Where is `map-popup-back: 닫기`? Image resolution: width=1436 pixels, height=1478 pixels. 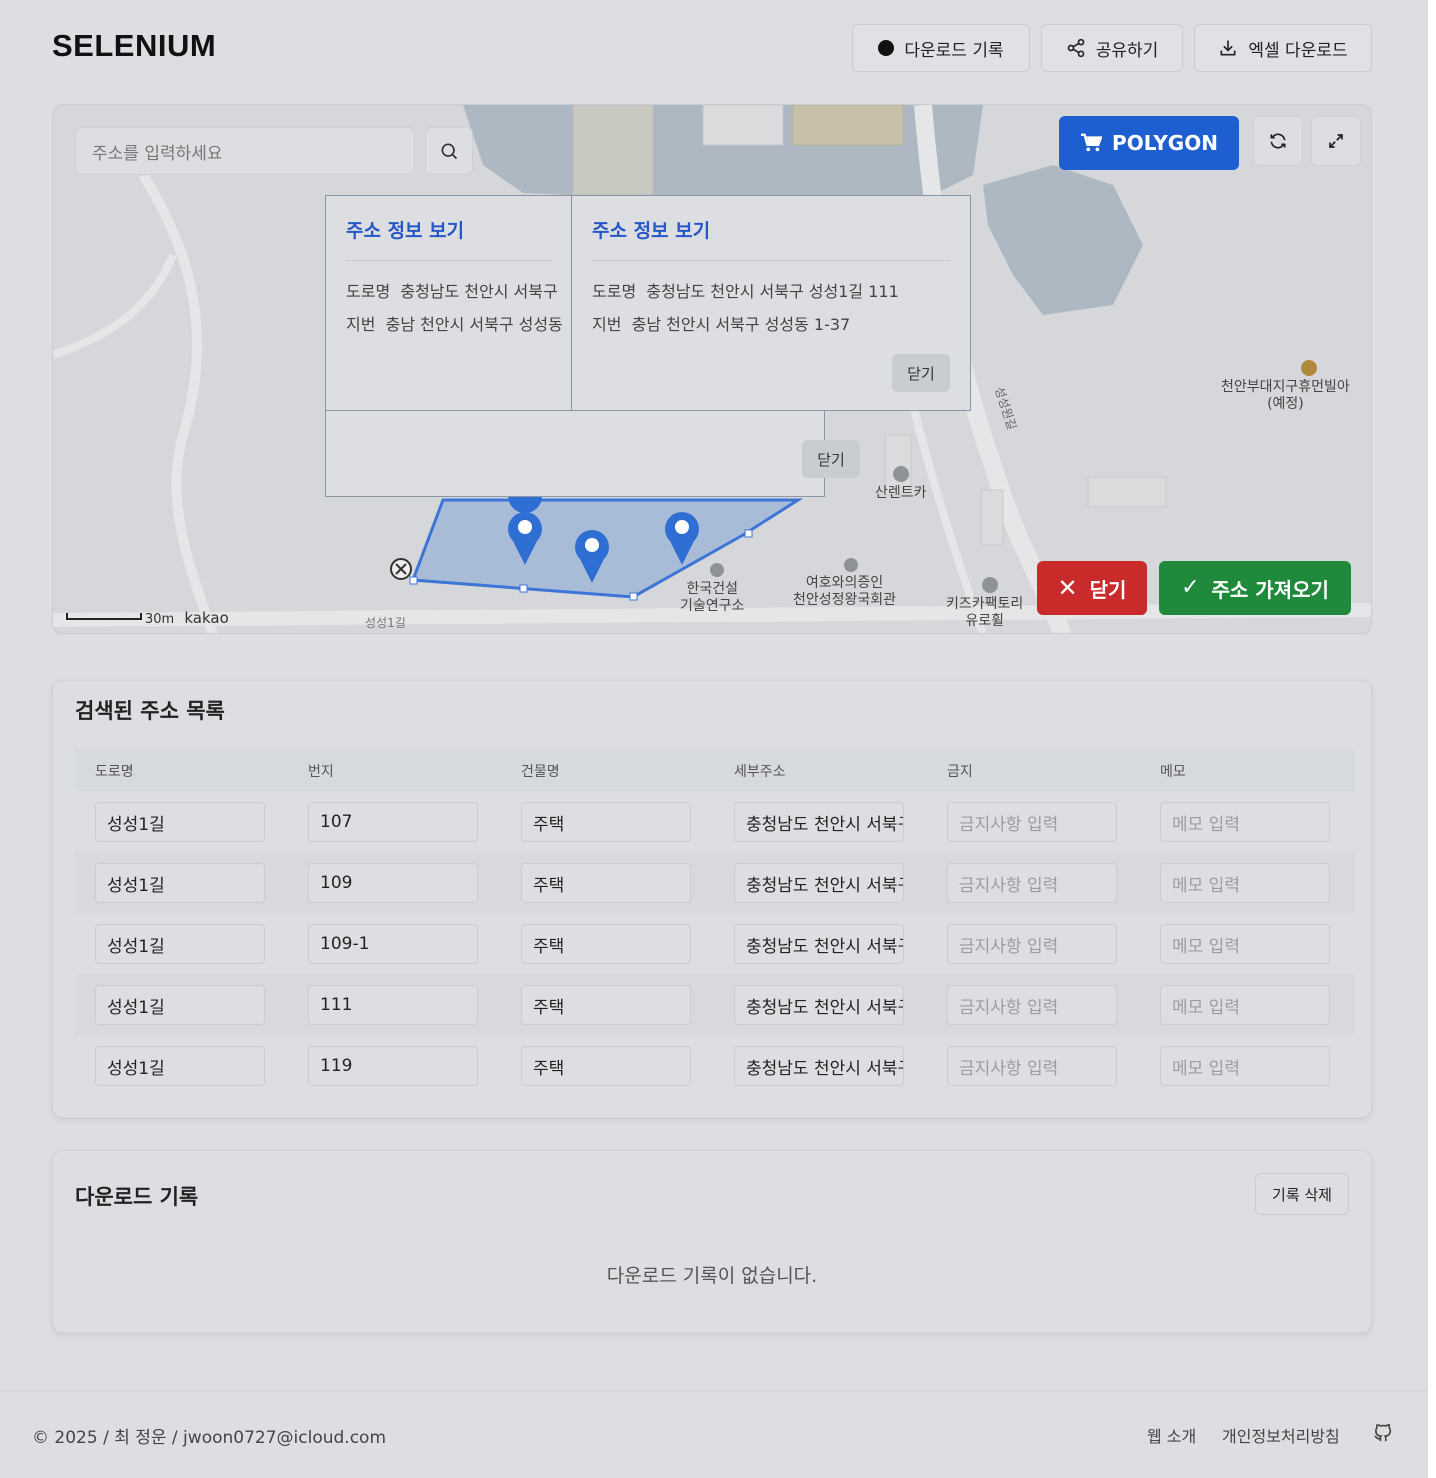
map-popup-back: 닫기 is located at coordinates (592, 451).